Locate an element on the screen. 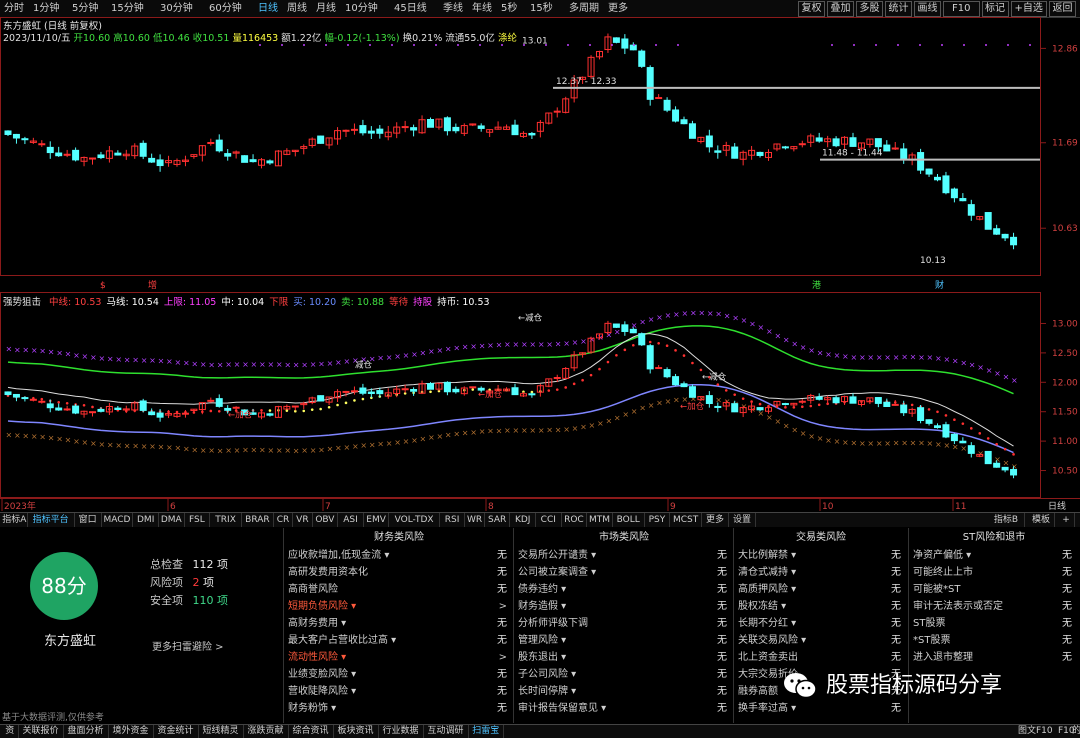 This screenshot has height=738, width=1080. risk-item: 财务粉饰 ▾ 无 is located at coordinates (399, 708).